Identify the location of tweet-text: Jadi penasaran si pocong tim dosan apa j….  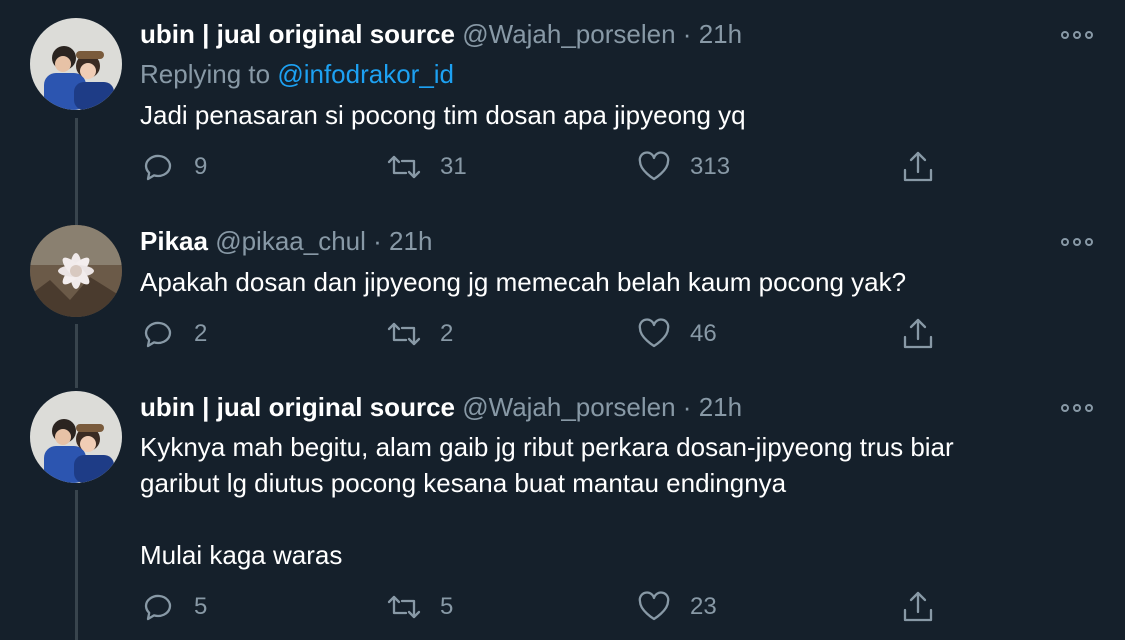
(615, 115).